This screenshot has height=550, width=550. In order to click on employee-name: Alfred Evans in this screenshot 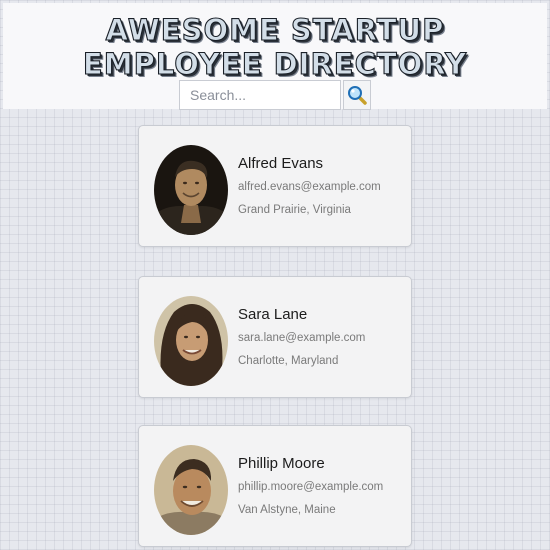, I will do `click(281, 163)`.